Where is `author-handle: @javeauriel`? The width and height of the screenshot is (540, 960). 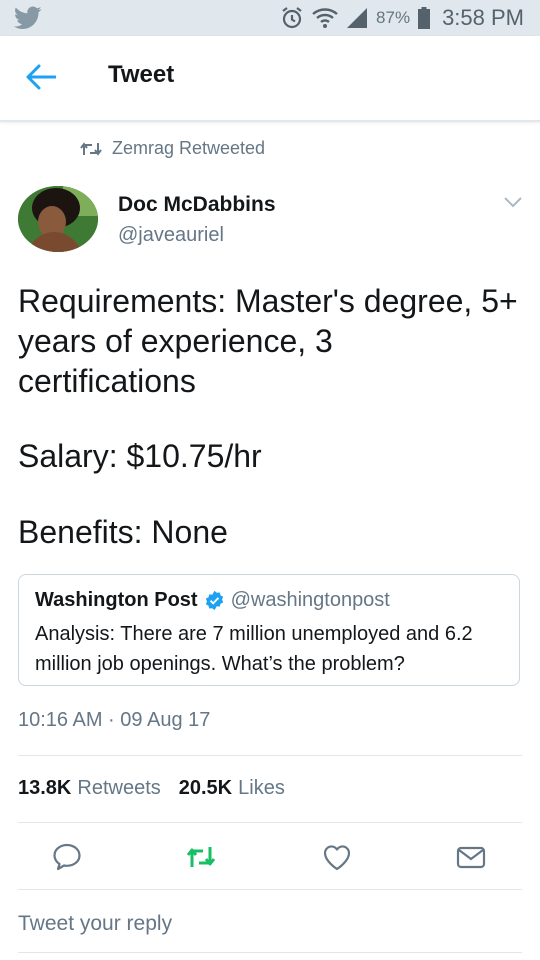 author-handle: @javeauriel is located at coordinates (171, 235).